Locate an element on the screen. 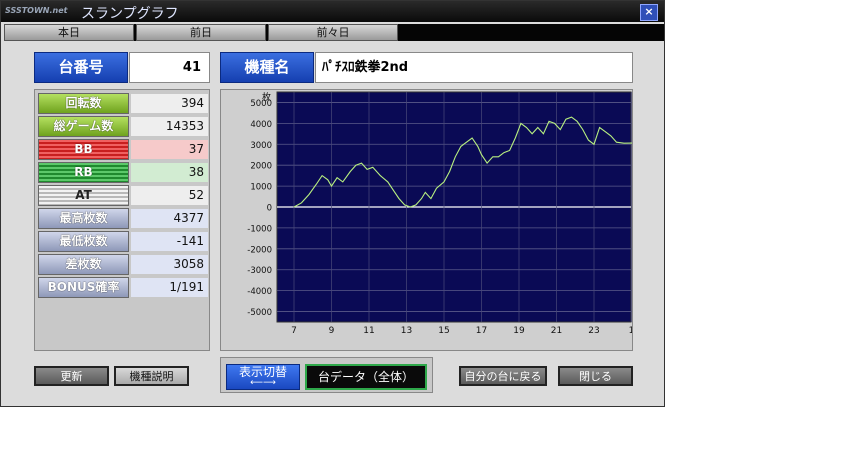  y-tick-label: 4000 is located at coordinates (261, 125).